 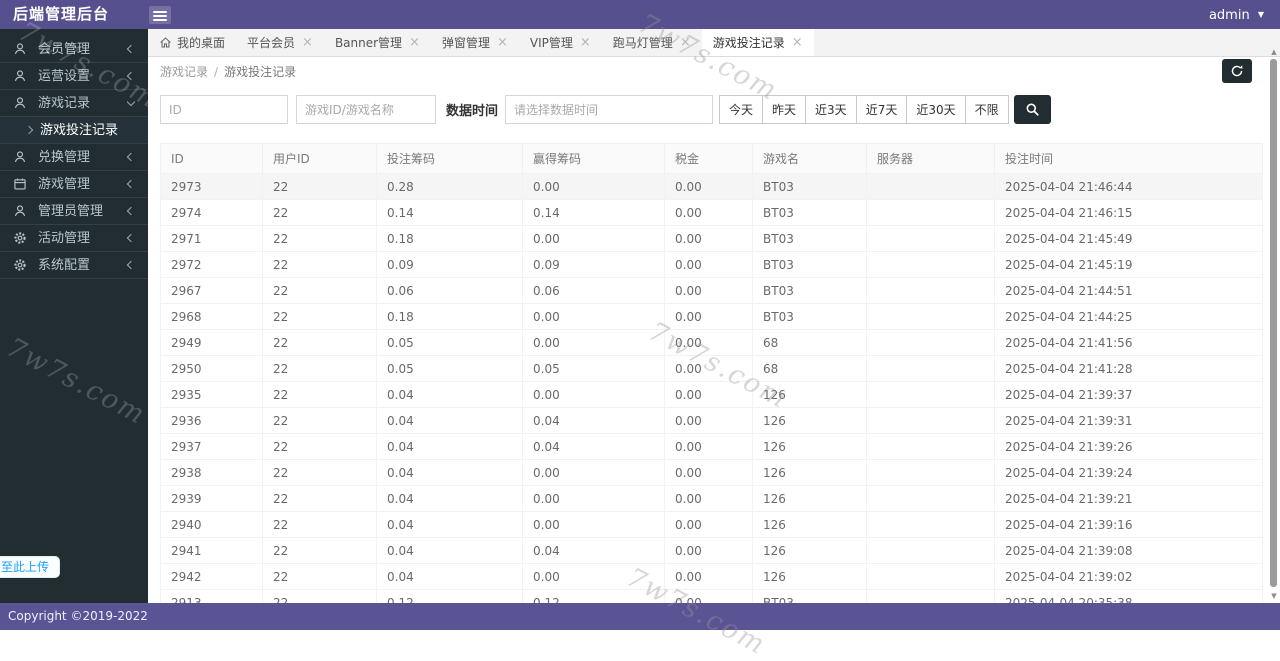 What do you see at coordinates (184, 72) in the screenshot?
I see `breadcrumb-section: 游戏记录` at bounding box center [184, 72].